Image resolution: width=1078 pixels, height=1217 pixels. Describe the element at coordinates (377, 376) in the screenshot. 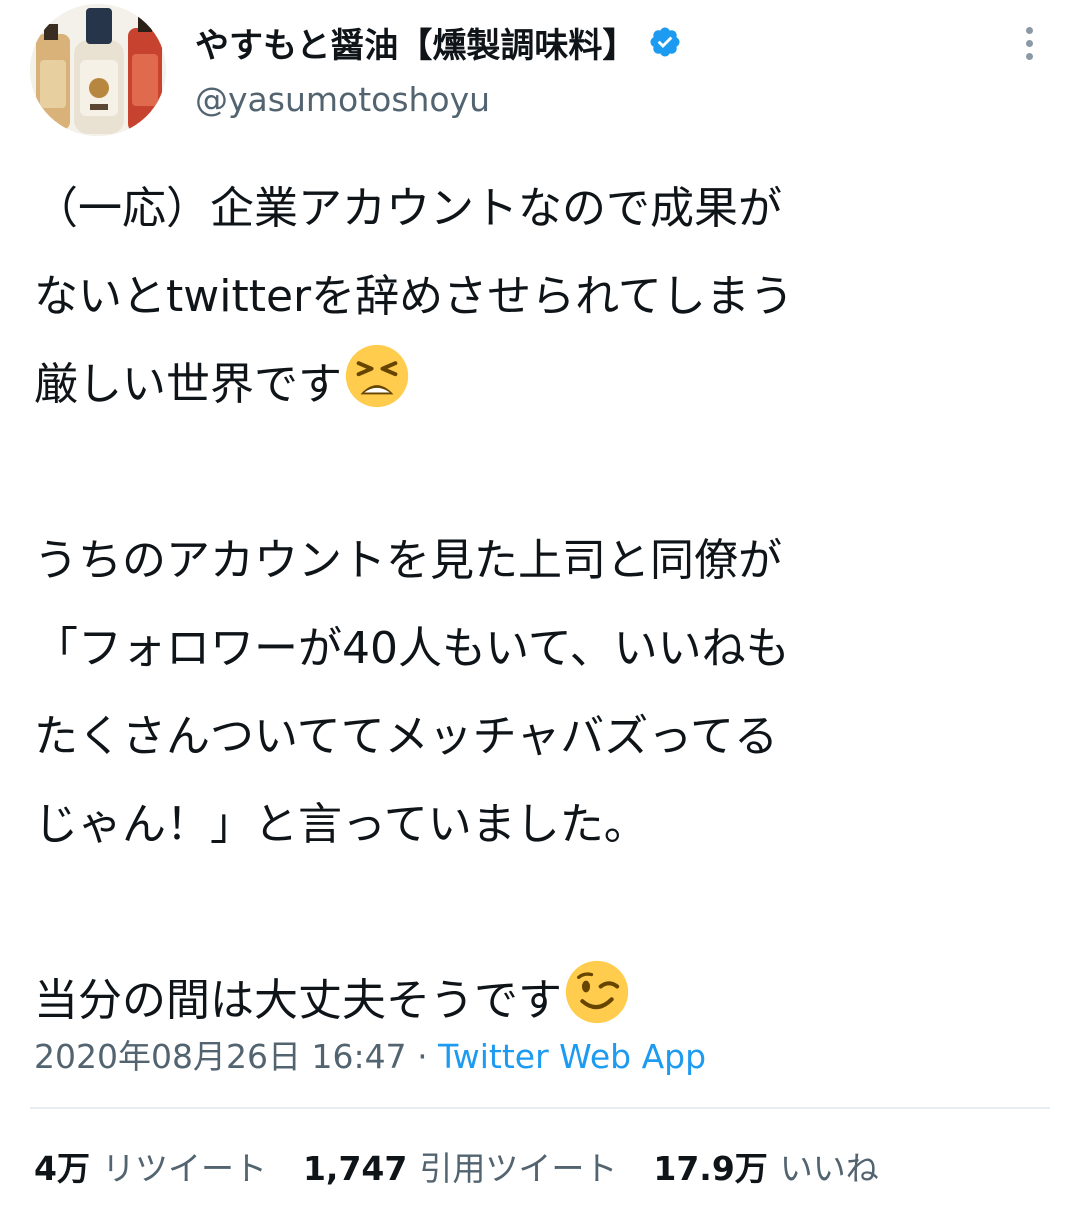

I see `tired-face-emoji-icon` at that location.